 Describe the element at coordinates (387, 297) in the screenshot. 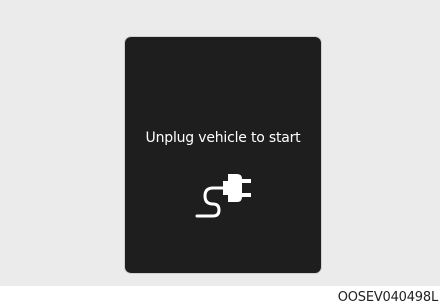

I see `figure-code: OOSEV040498L` at that location.